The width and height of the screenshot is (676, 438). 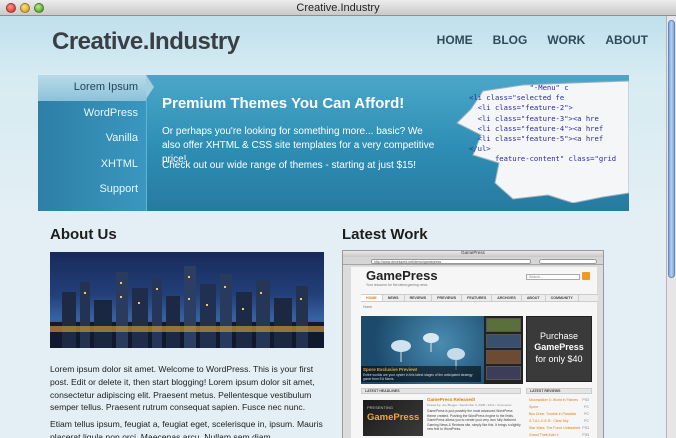 What do you see at coordinates (92, 114) in the screenshot?
I see `side-item-wordpress: WordPress` at bounding box center [92, 114].